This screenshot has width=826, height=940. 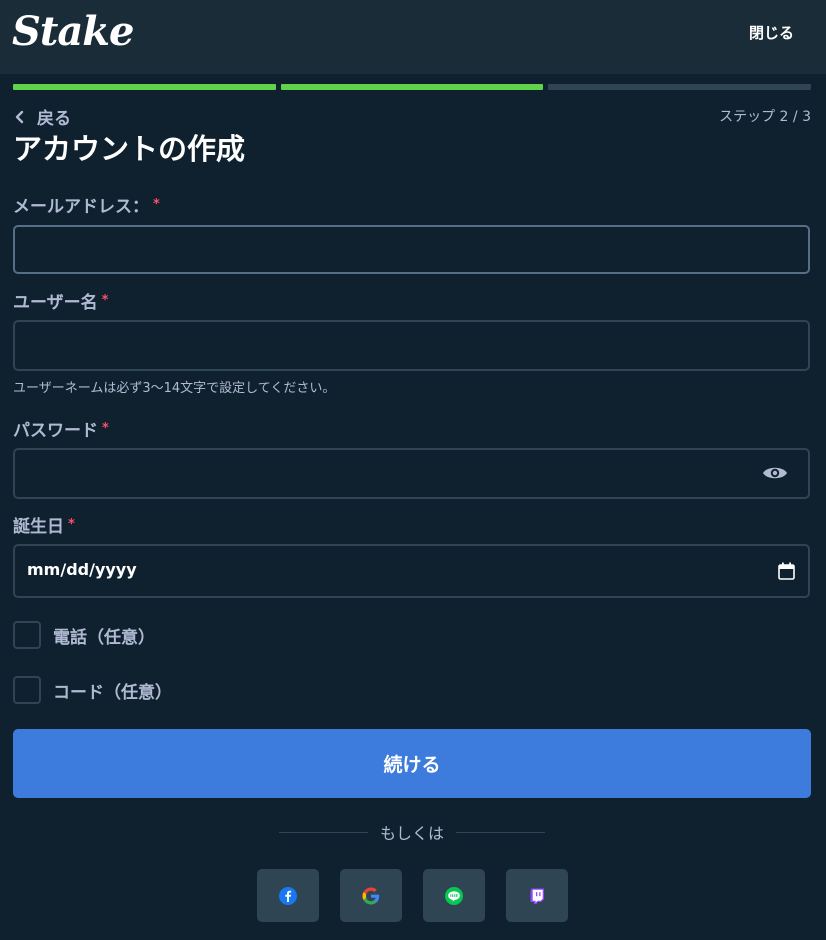 I want to click on dob-placeholder: mm/dd/yyyy, so click(x=82, y=569).